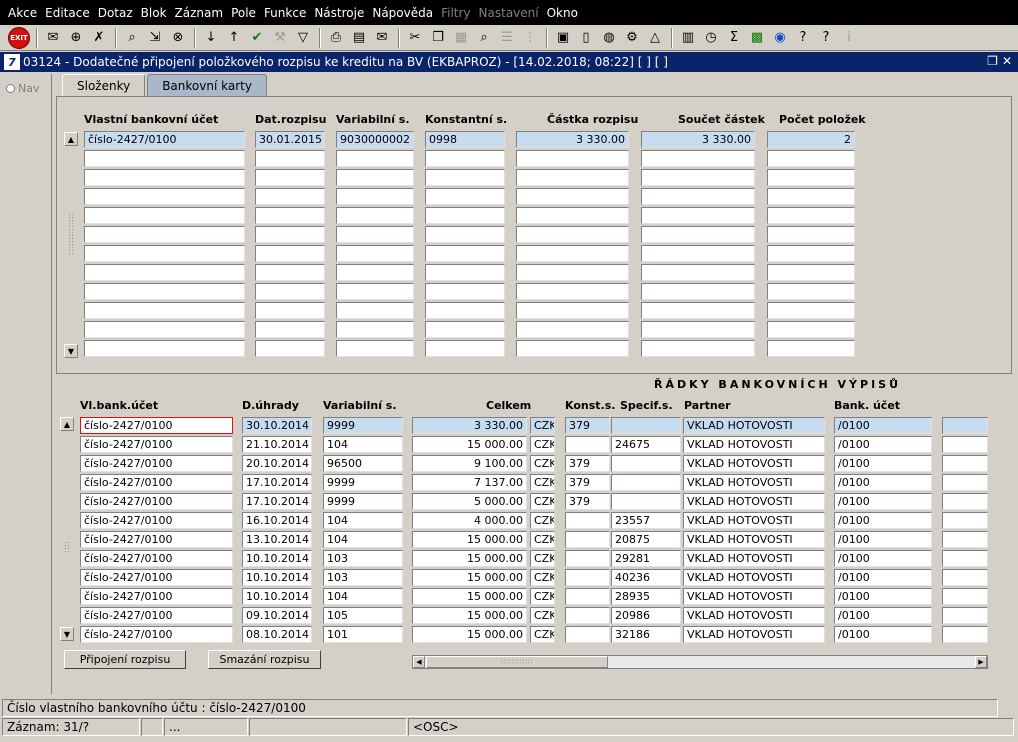 This screenshot has height=742, width=1018. I want to click on statement-row-cell: 379, so click(587, 463).